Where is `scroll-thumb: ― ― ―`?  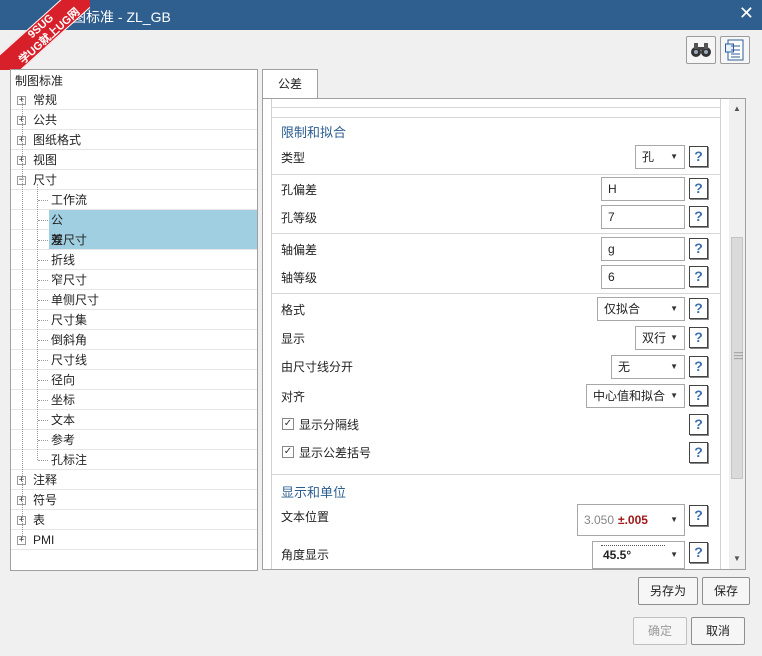 scroll-thumb: ― ― ― is located at coordinates (737, 358).